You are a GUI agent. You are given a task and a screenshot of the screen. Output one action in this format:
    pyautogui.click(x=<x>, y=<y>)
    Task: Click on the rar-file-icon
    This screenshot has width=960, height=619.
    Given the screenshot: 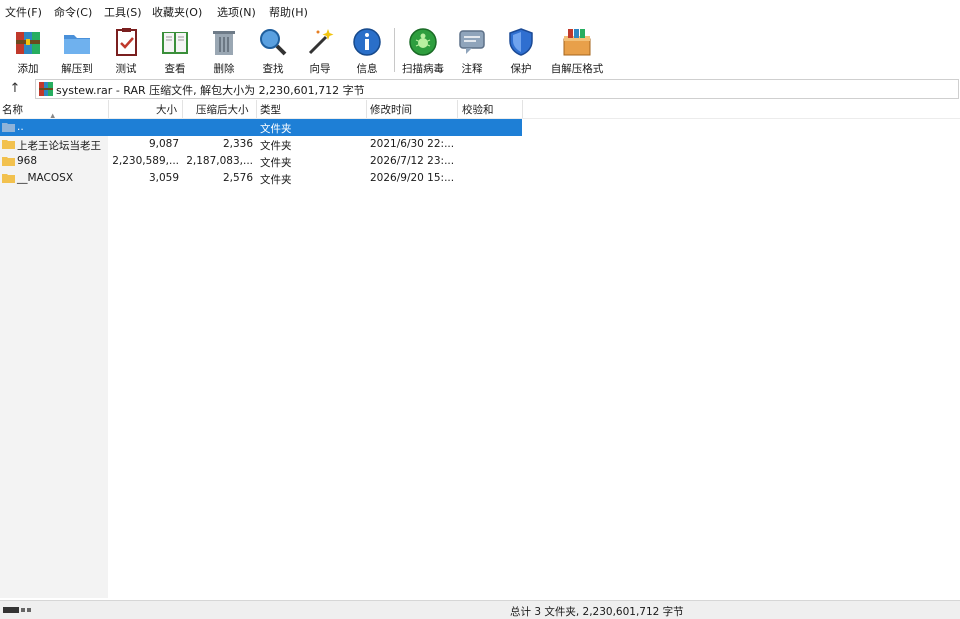 What is the action you would take?
    pyautogui.click(x=46, y=89)
    